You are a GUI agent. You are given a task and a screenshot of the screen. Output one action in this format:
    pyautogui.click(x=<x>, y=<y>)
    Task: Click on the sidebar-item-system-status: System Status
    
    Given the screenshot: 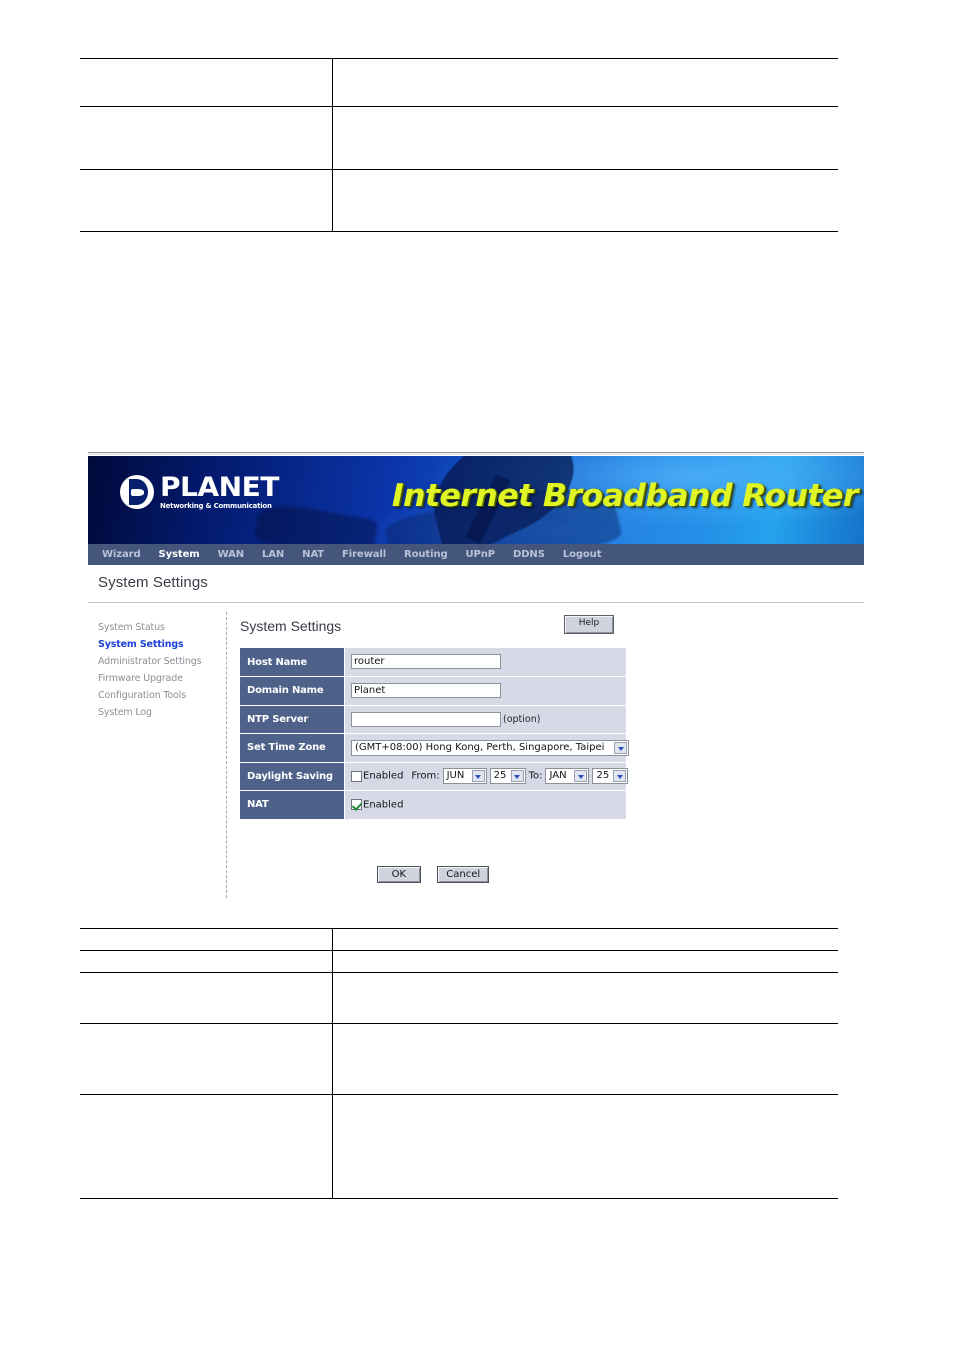 What is the action you would take?
    pyautogui.click(x=157, y=627)
    